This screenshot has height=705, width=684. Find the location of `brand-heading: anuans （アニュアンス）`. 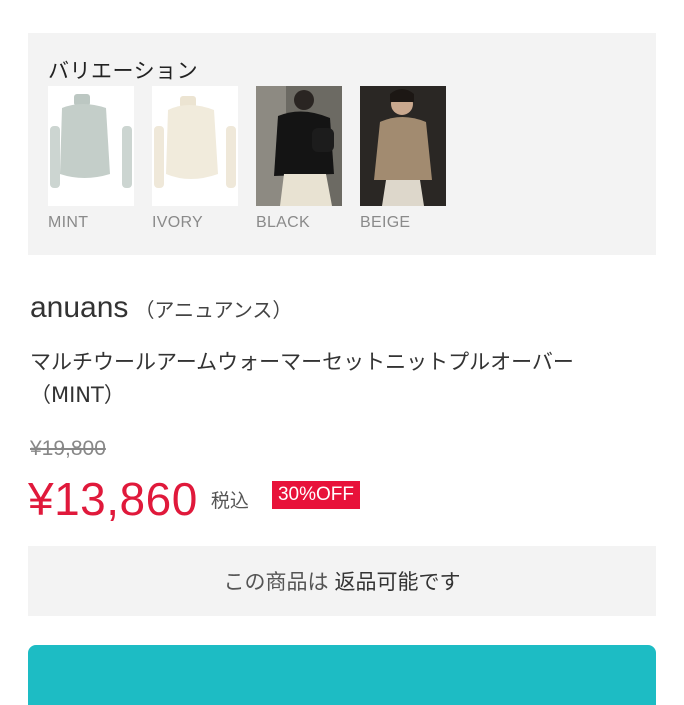

brand-heading: anuans （アニュアンス） is located at coordinates (161, 308).